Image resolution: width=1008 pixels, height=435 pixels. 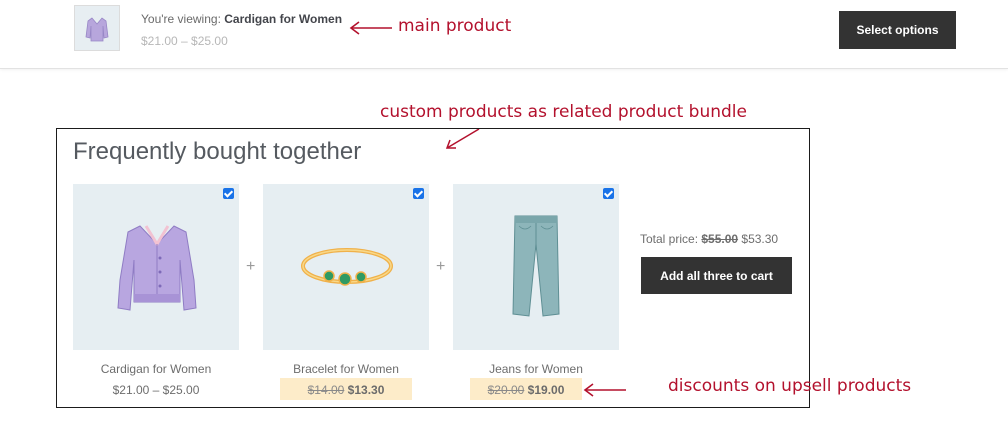 What do you see at coordinates (418, 193) in the screenshot?
I see `product-checkbox-bracelet` at bounding box center [418, 193].